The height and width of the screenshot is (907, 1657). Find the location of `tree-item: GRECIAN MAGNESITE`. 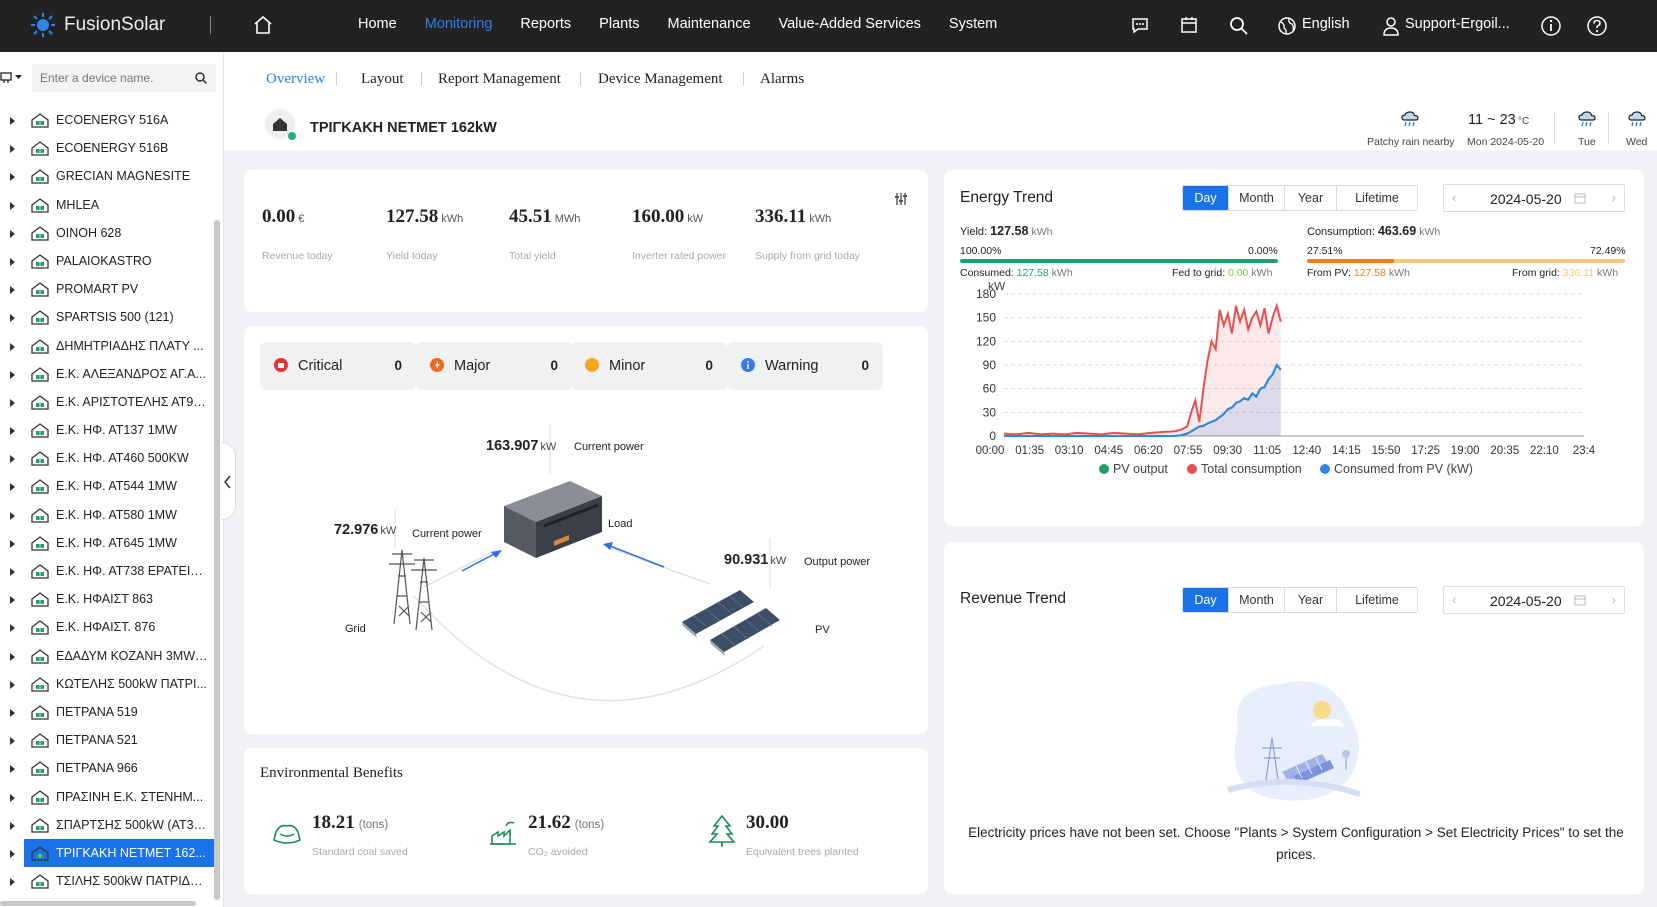

tree-item: GRECIAN MAGNESITE is located at coordinates (108, 176).